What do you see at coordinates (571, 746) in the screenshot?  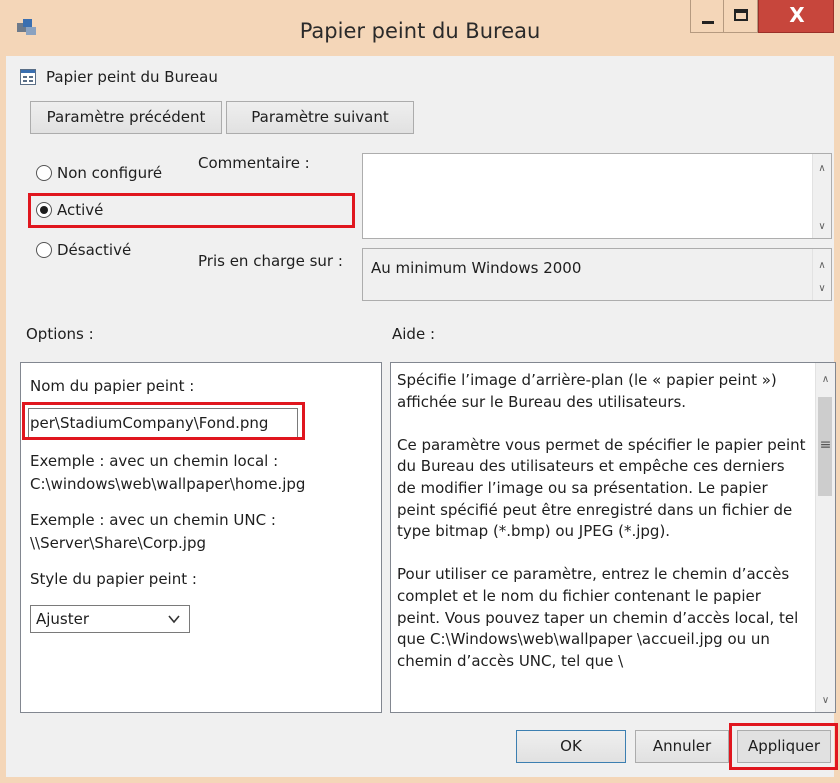 I see `ok-button: OK` at bounding box center [571, 746].